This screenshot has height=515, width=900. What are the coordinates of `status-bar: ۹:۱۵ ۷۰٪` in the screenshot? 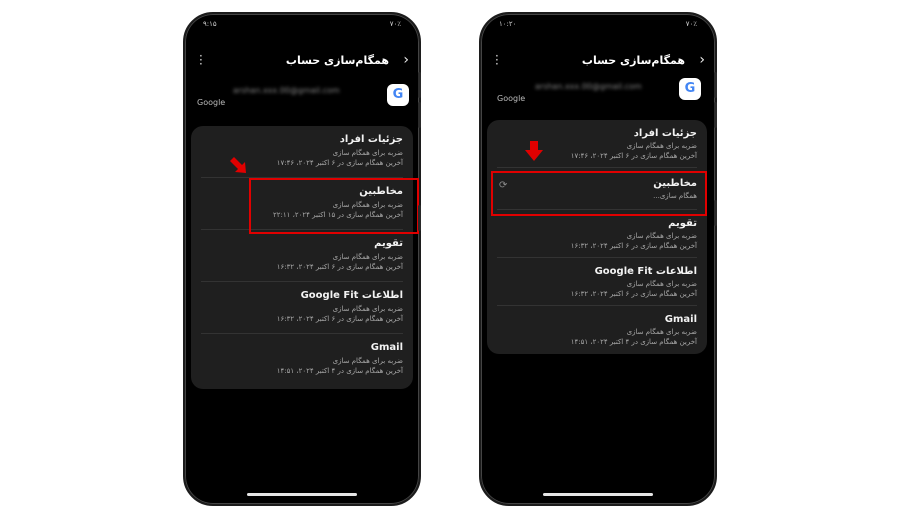 It's located at (302, 25).